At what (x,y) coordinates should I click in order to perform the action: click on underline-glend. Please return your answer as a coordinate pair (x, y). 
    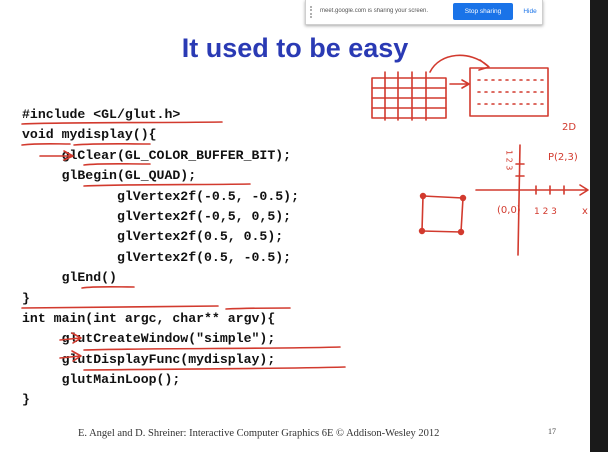
    Looking at the image, I should click on (108, 287).